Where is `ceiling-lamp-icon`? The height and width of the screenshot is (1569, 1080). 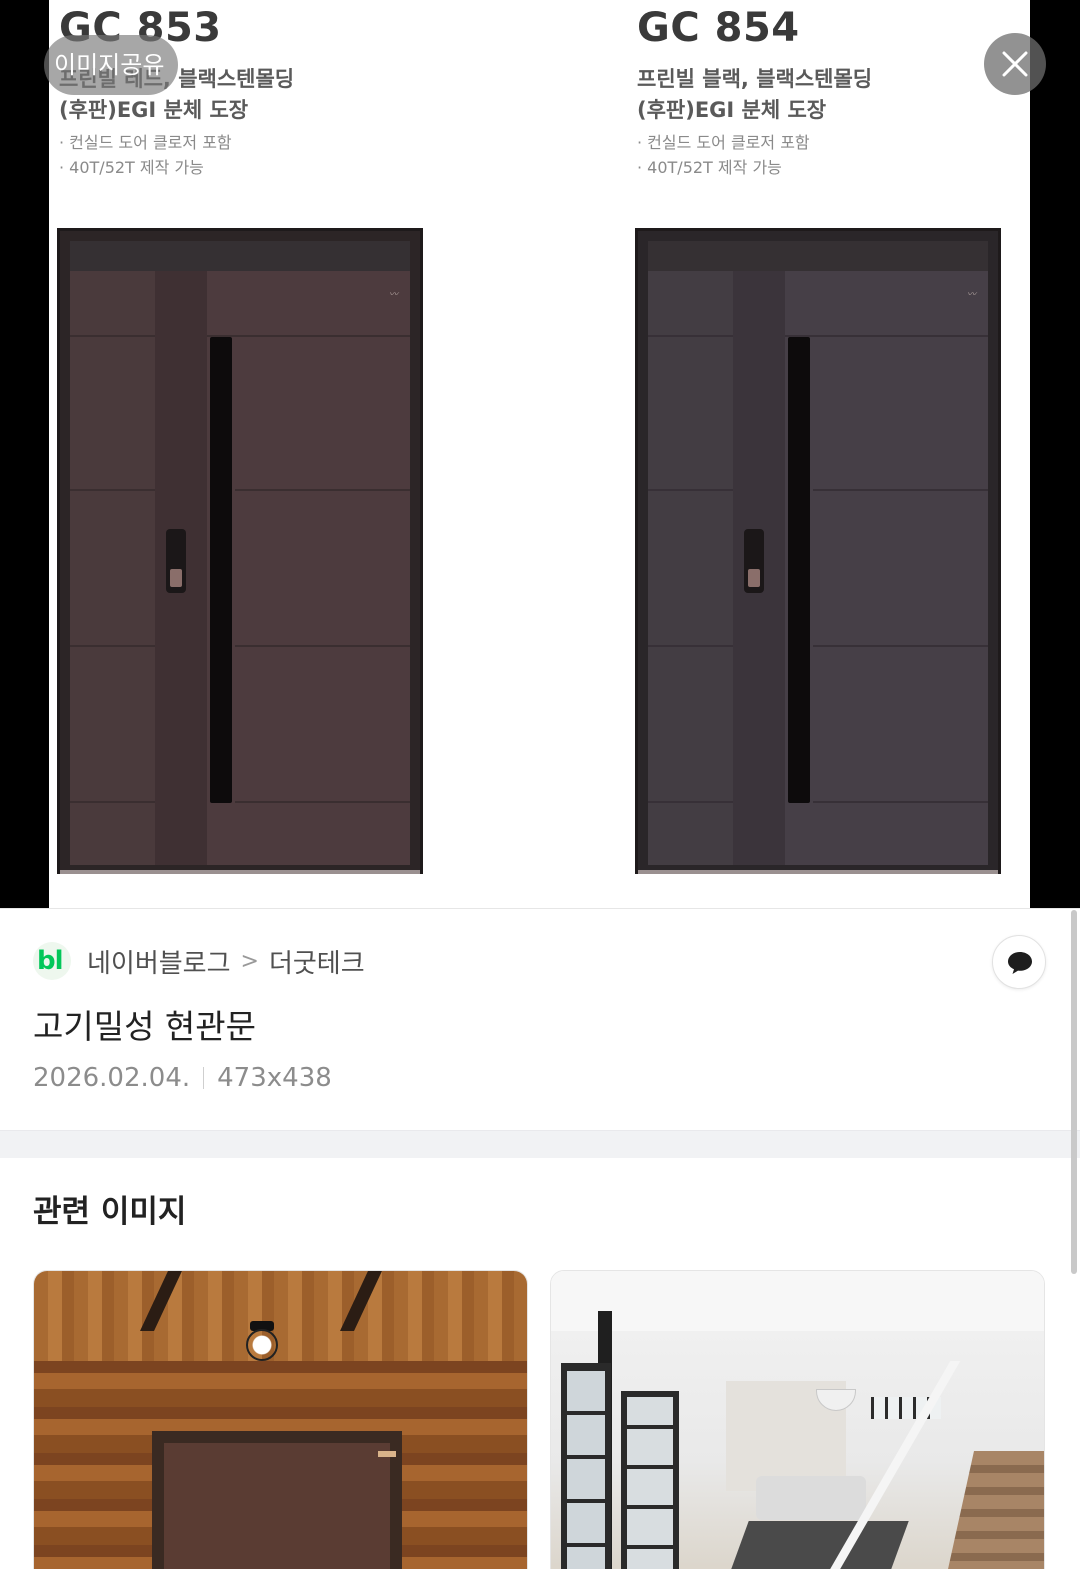 ceiling-lamp-icon is located at coordinates (262, 1345).